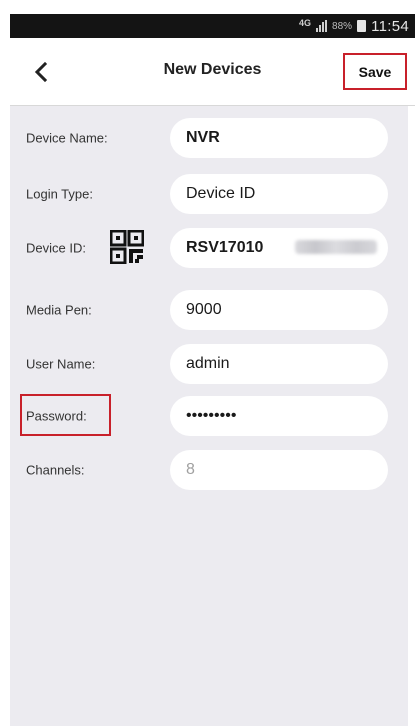 This screenshot has height=726, width=415. I want to click on nav-bar: New Devices Save, so click(212, 72).